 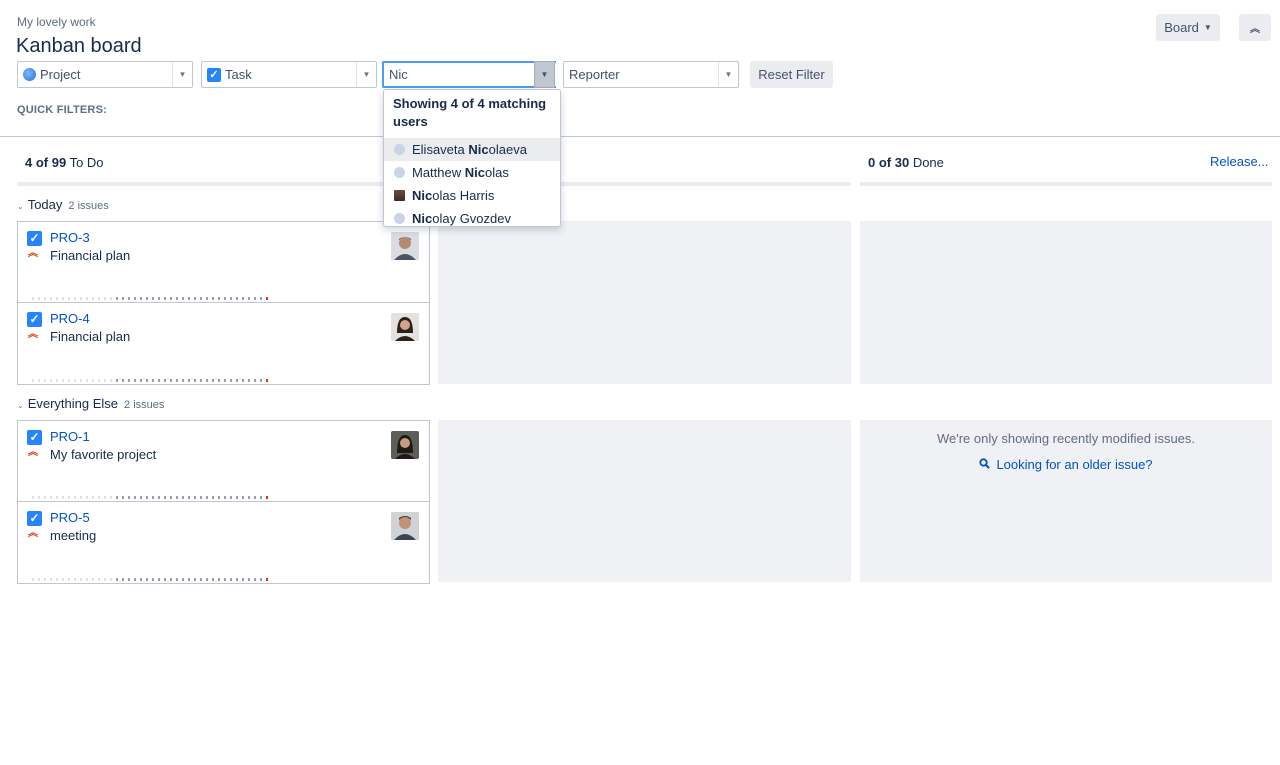 I want to click on quick-filters-label: QUICK FILTERS:, so click(x=62, y=110).